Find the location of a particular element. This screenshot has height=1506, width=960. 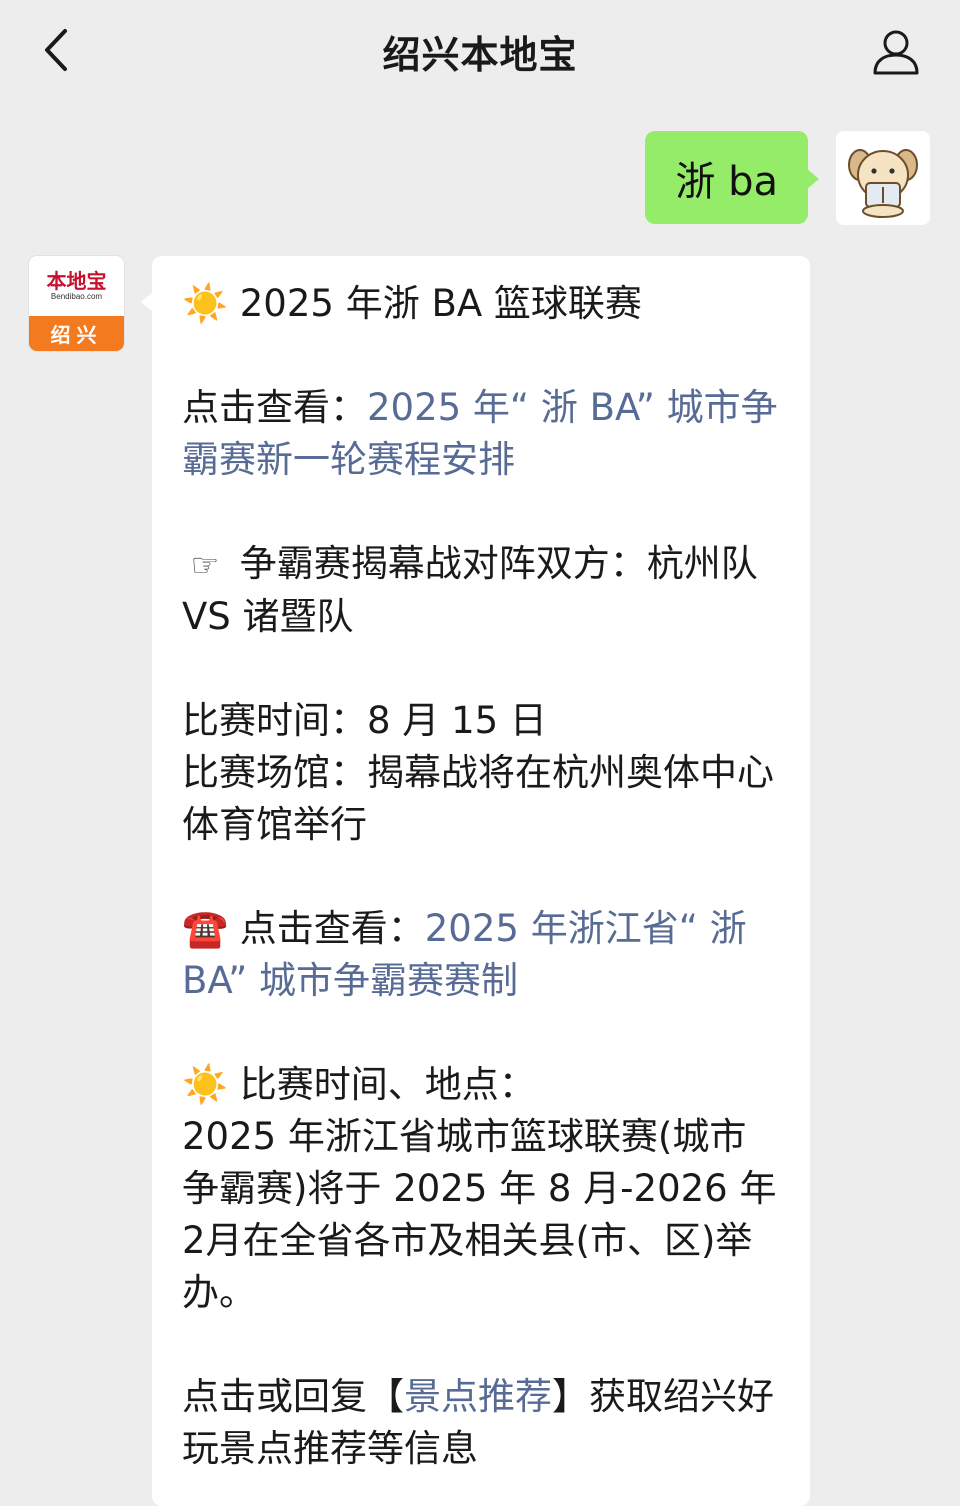

message-line: ☀️ 2025 年浙 BA 篮球联赛 is located at coordinates (481, 304).